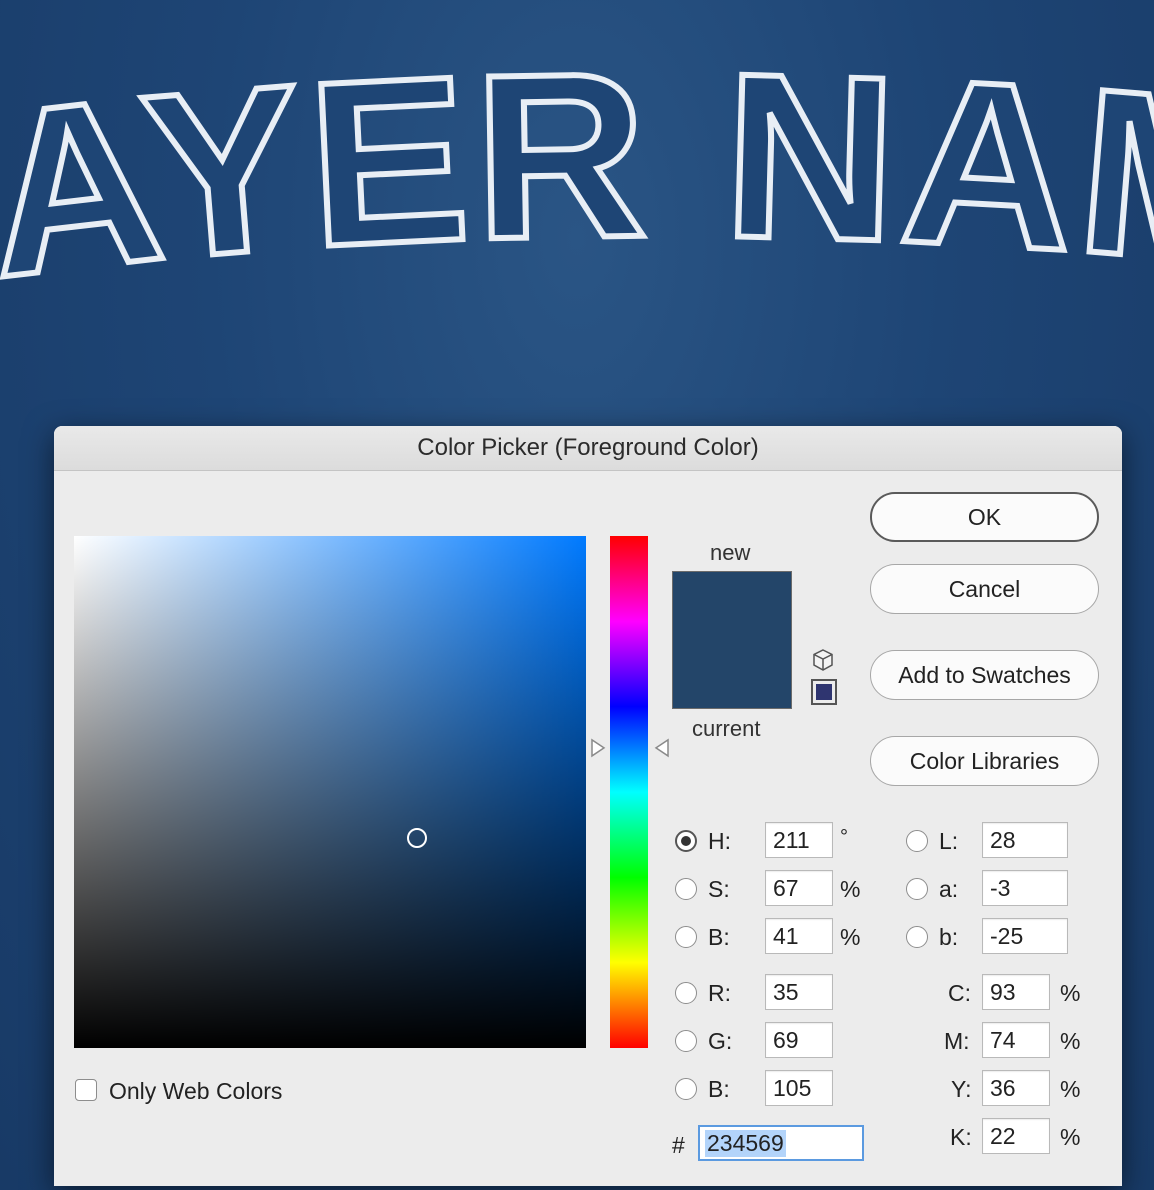 This screenshot has height=1190, width=1154. I want to click on brightness-label: B:, so click(719, 937).